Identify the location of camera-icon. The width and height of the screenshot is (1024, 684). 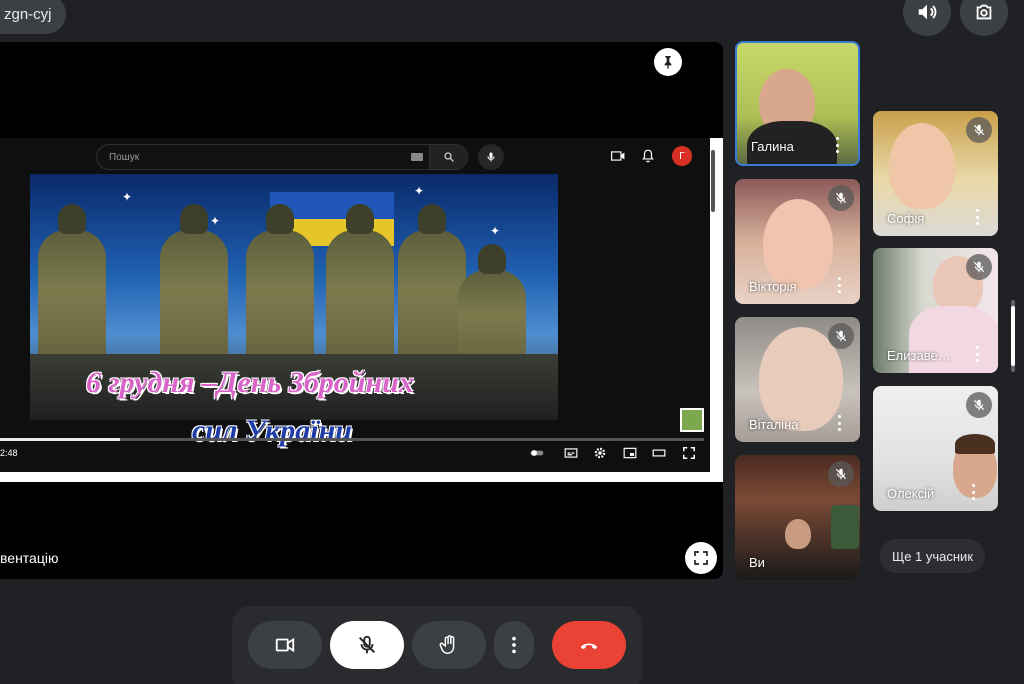
(285, 645).